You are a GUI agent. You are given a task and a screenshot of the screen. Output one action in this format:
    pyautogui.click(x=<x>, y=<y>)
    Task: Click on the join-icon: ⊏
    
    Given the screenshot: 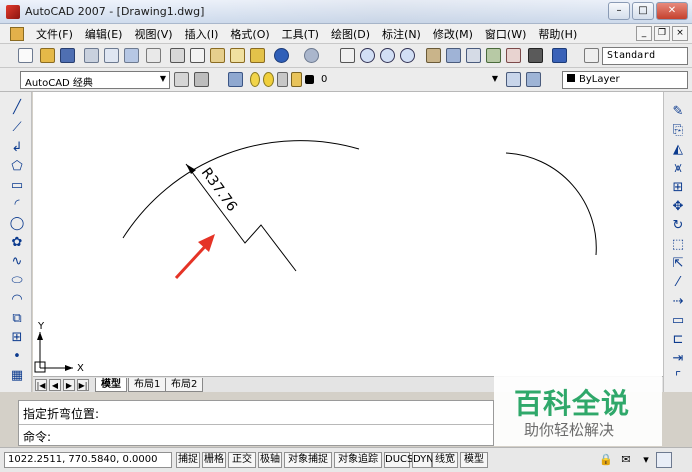 What is the action you would take?
    pyautogui.click(x=678, y=340)
    